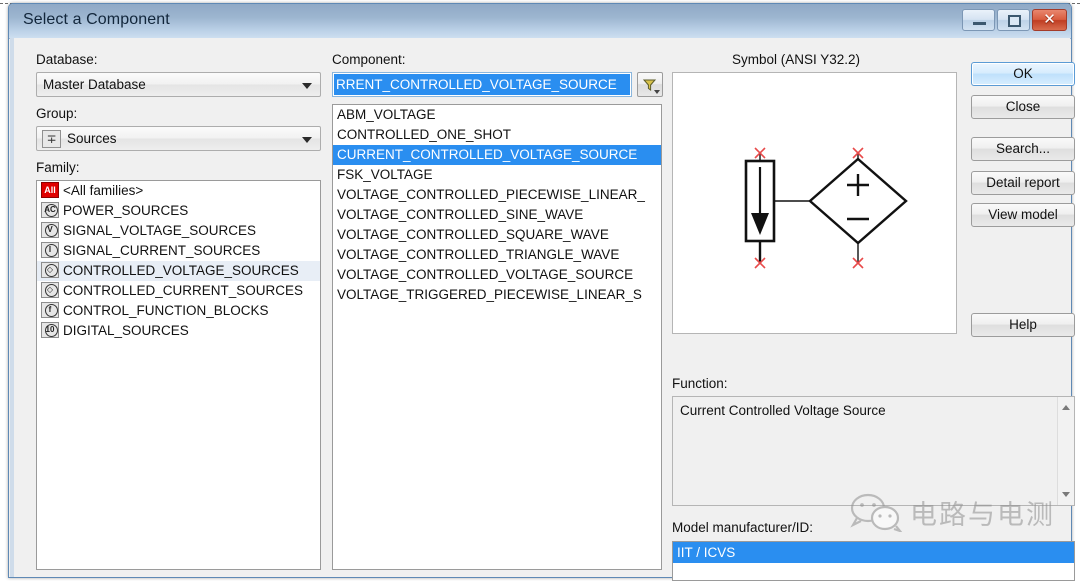 The image size is (1080, 581). What do you see at coordinates (92, 138) in the screenshot?
I see `group-value: Sources` at bounding box center [92, 138].